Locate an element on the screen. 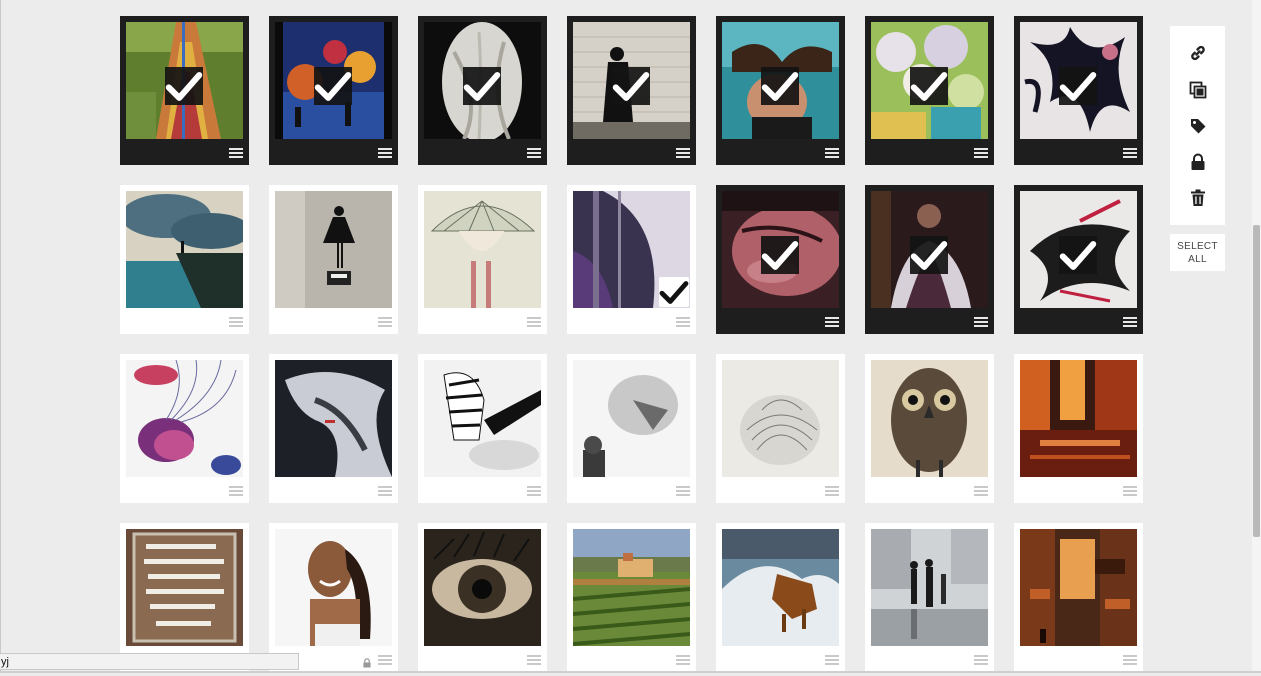 The width and height of the screenshot is (1261, 676). image-tile-window-quote is located at coordinates (184, 597).